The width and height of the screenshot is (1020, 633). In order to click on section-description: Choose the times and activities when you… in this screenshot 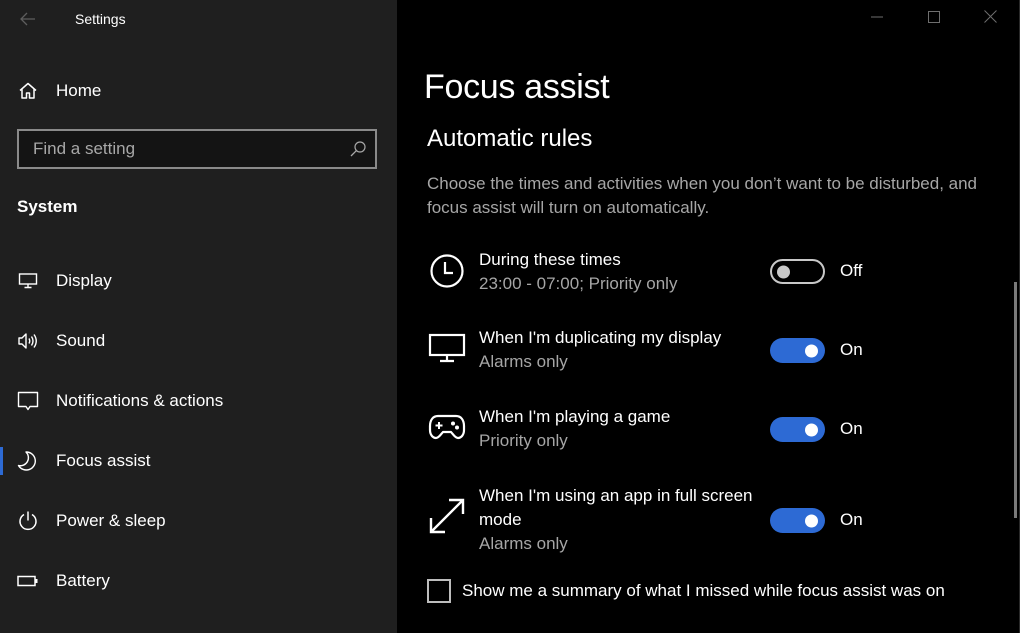, I will do `click(702, 195)`.